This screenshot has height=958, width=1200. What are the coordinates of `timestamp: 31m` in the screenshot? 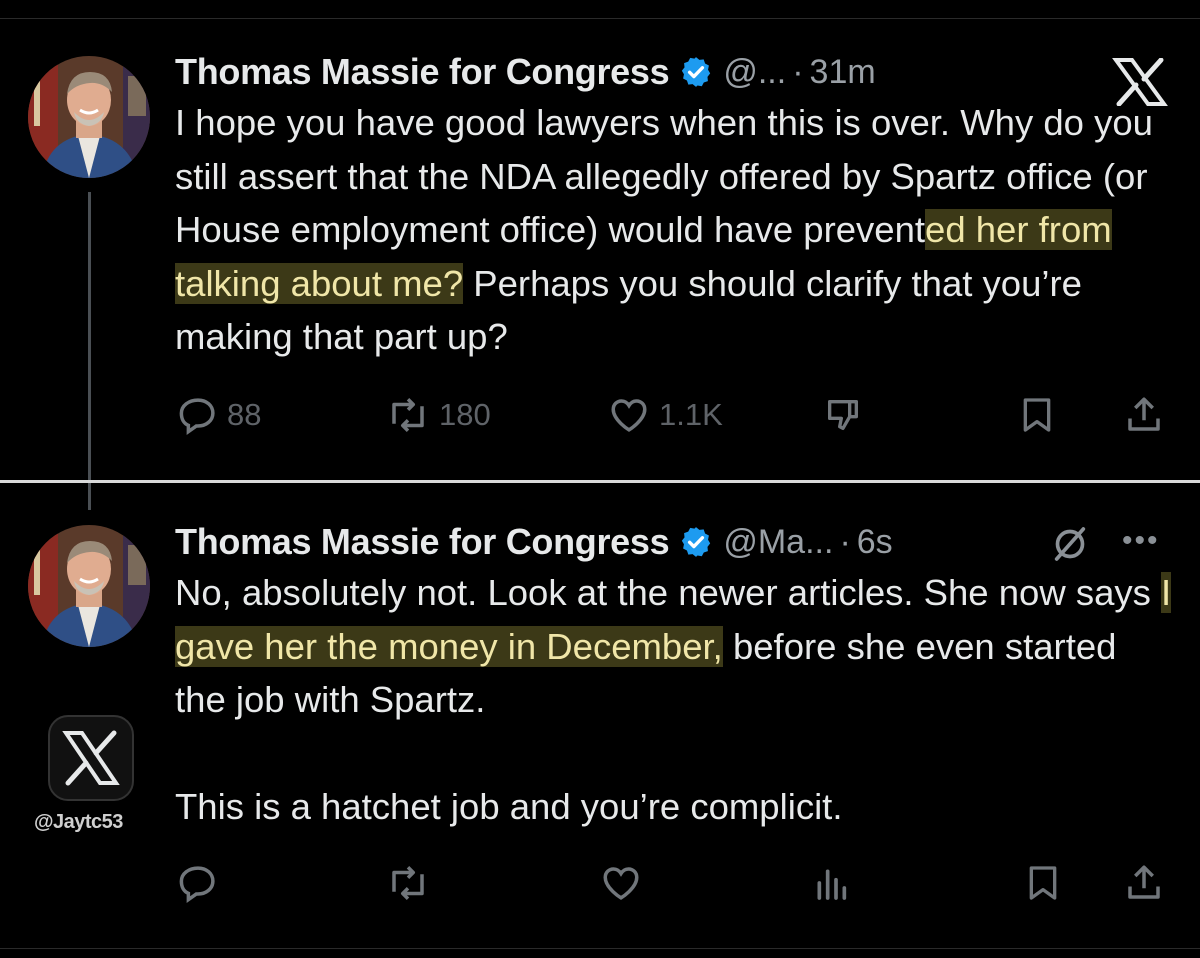 It's located at (843, 72).